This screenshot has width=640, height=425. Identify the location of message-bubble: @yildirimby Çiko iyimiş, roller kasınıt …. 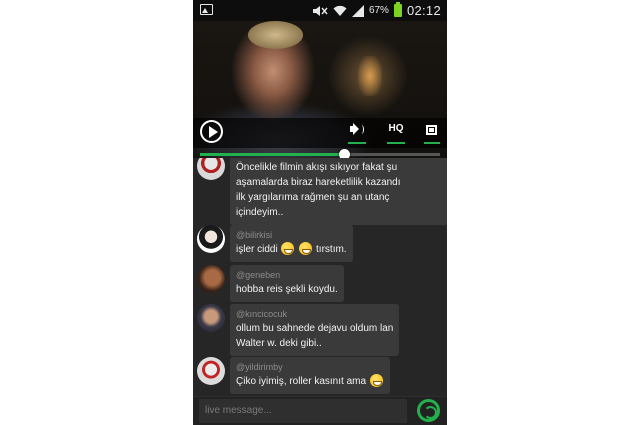
(310, 375).